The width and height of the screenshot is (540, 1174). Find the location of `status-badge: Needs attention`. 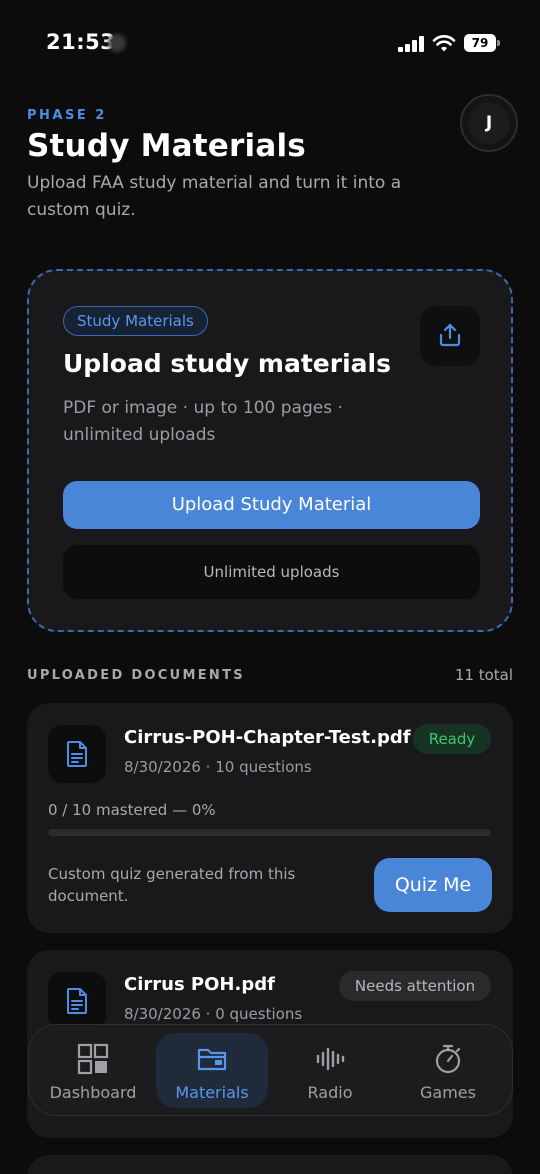

status-badge: Needs attention is located at coordinates (415, 986).